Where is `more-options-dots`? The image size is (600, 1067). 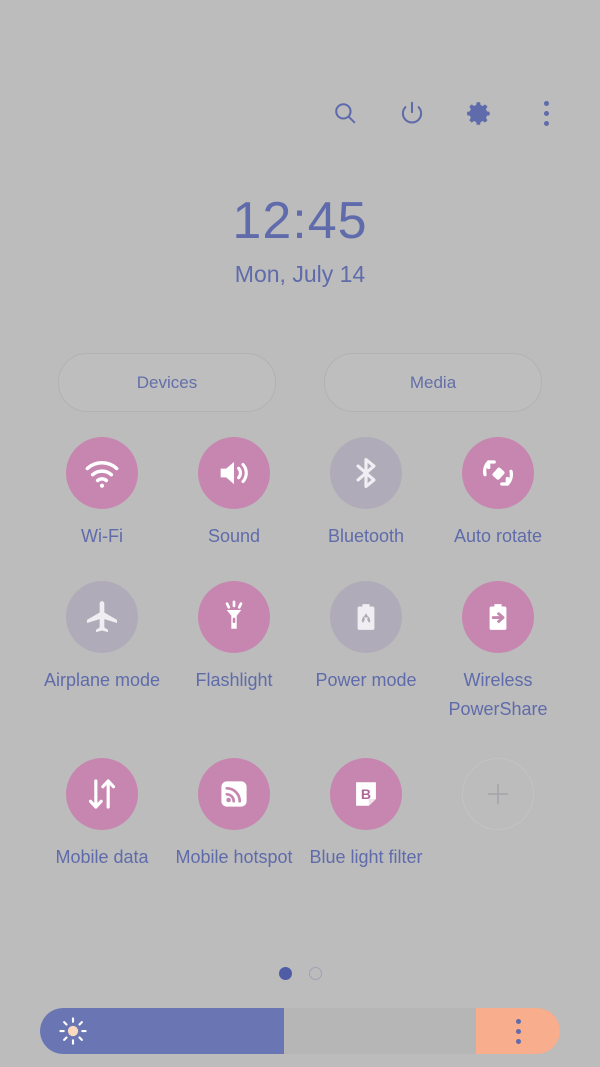 more-options-dots is located at coordinates (546, 113).